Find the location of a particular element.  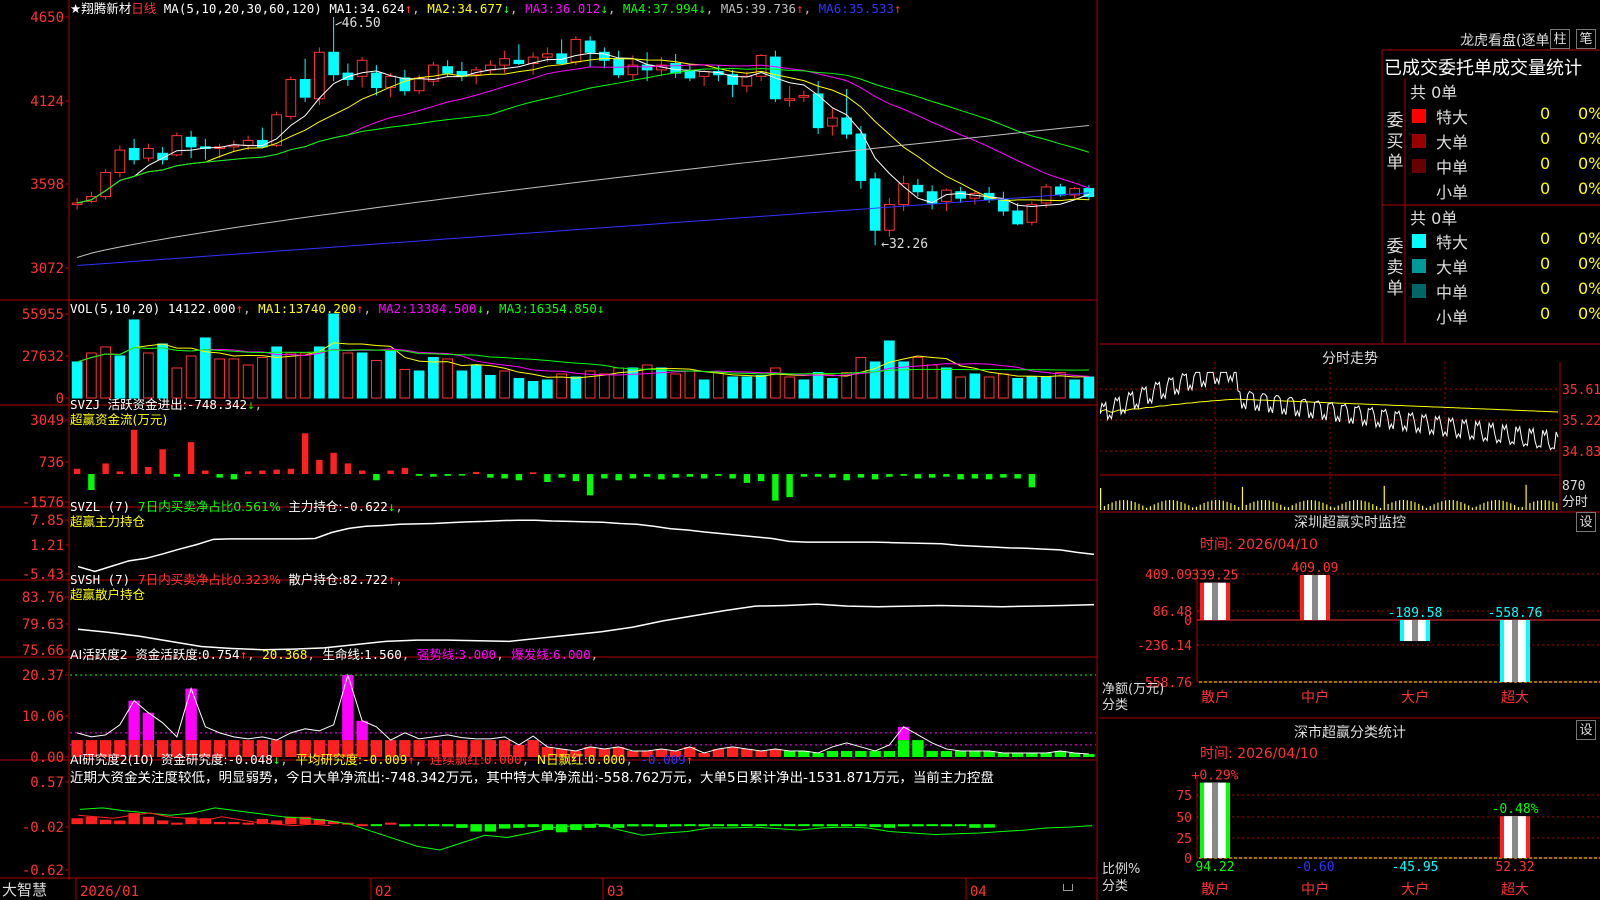

vol-item-2: MA2:13384.500↓ is located at coordinates (431, 308).